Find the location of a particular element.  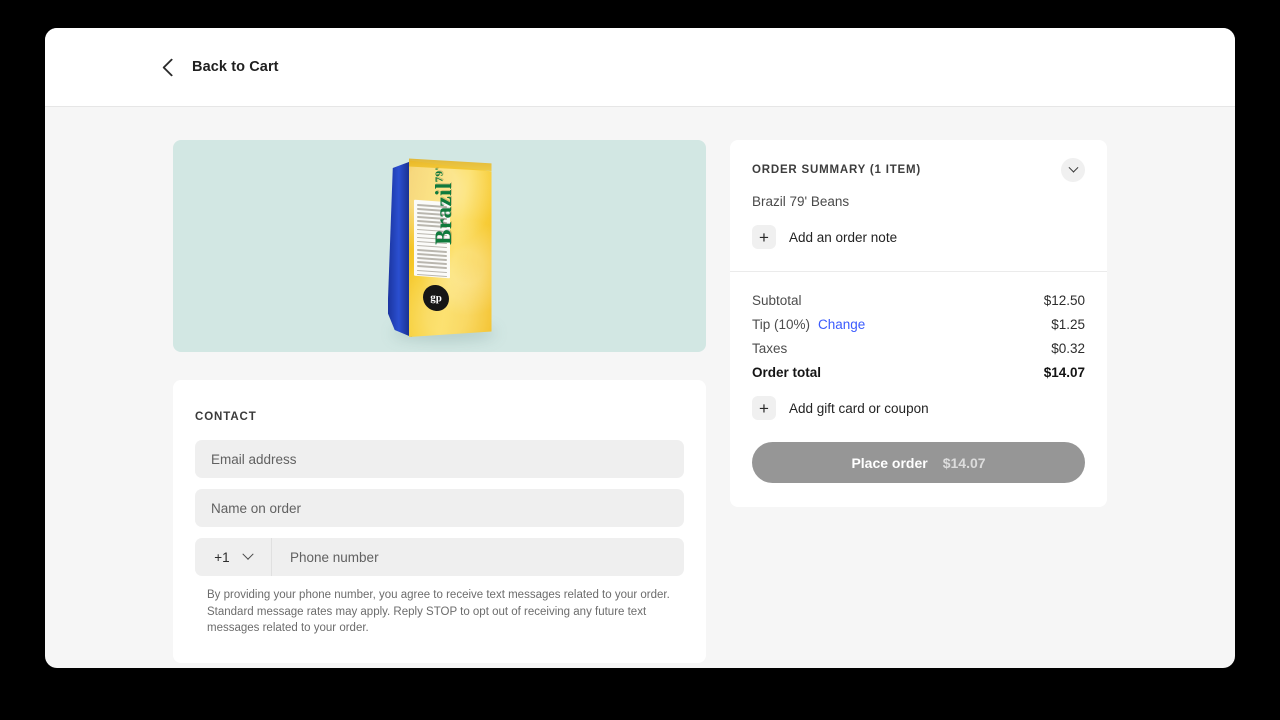

bag-brand-name: Brazil is located at coordinates (443, 213).